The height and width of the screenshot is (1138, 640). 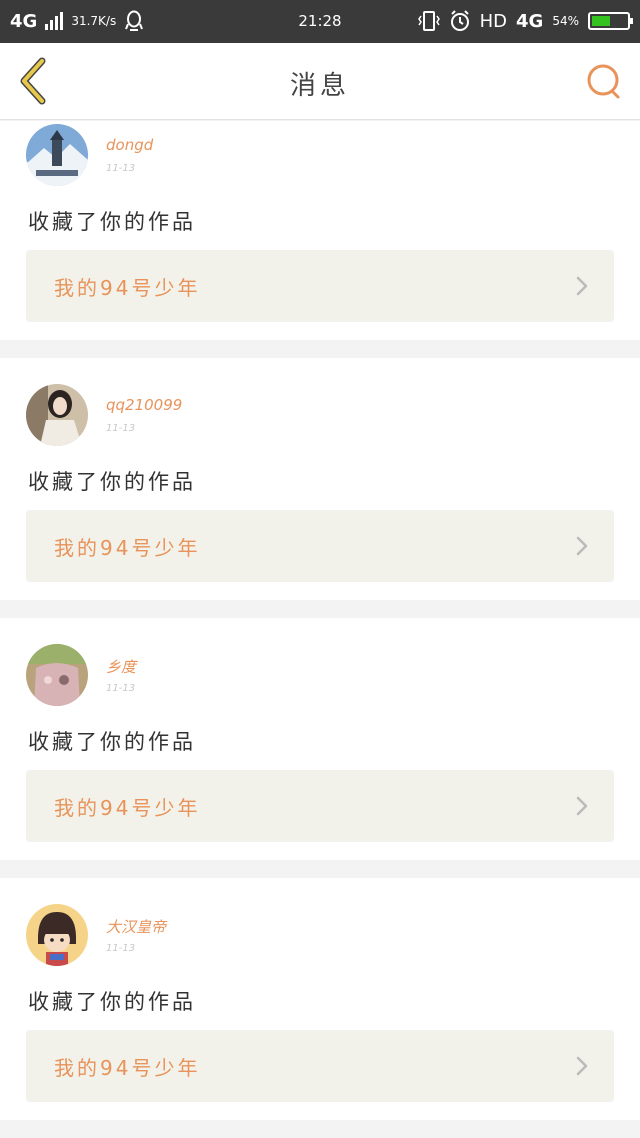 What do you see at coordinates (320, 21) in the screenshot?
I see `status-bar: 4G 31.7K/s 21:28 HD 4G 54%` at bounding box center [320, 21].